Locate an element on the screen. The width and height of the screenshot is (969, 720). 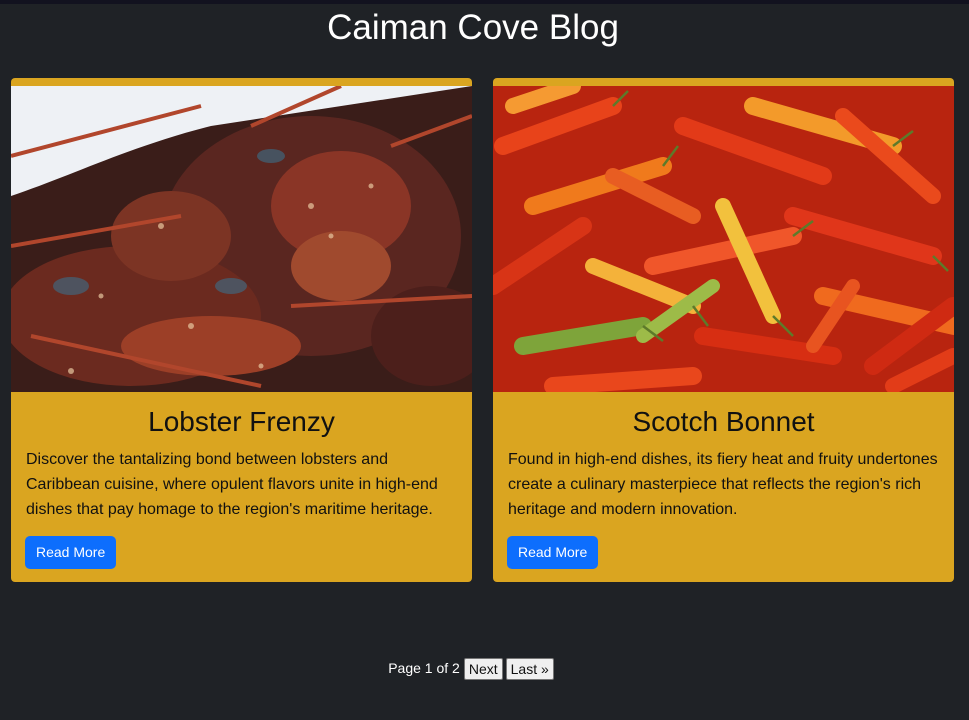
pagination: Page 1 of 2 Next Last » is located at coordinates (472, 668).